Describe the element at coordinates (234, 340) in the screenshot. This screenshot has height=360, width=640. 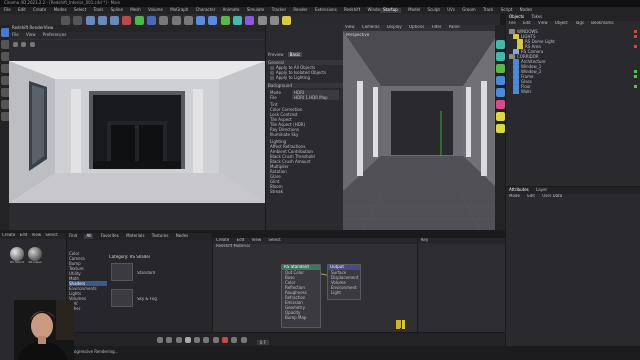
I see `auto-key-icon` at that location.